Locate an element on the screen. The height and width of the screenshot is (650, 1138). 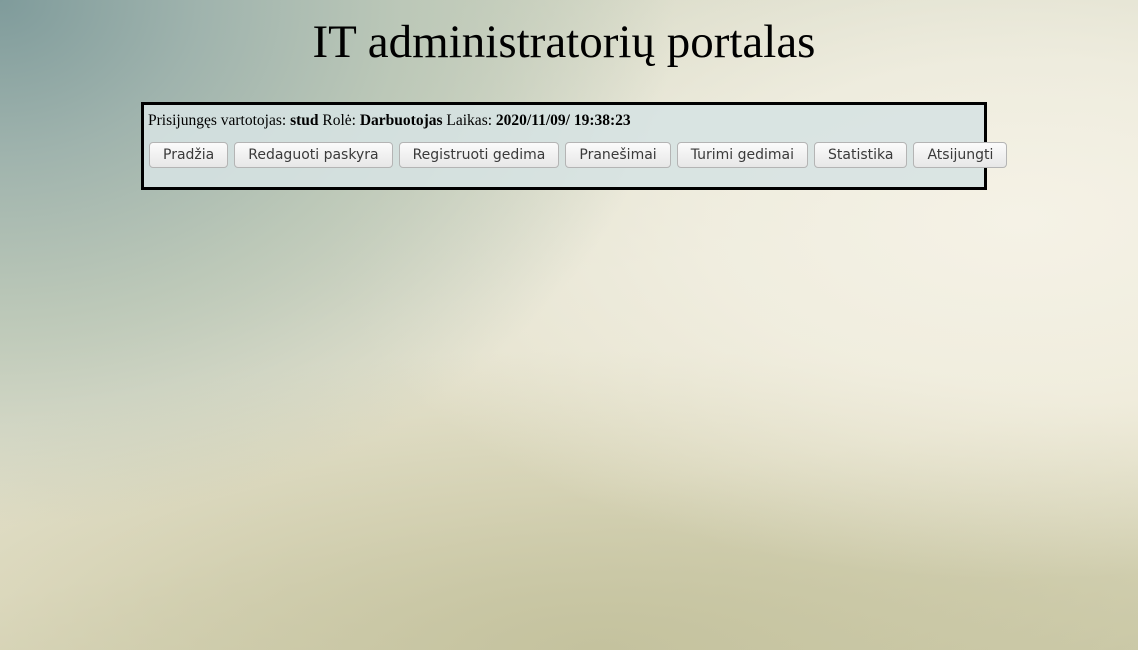
register-fault-button: Registruoti gedima is located at coordinates (479, 155).